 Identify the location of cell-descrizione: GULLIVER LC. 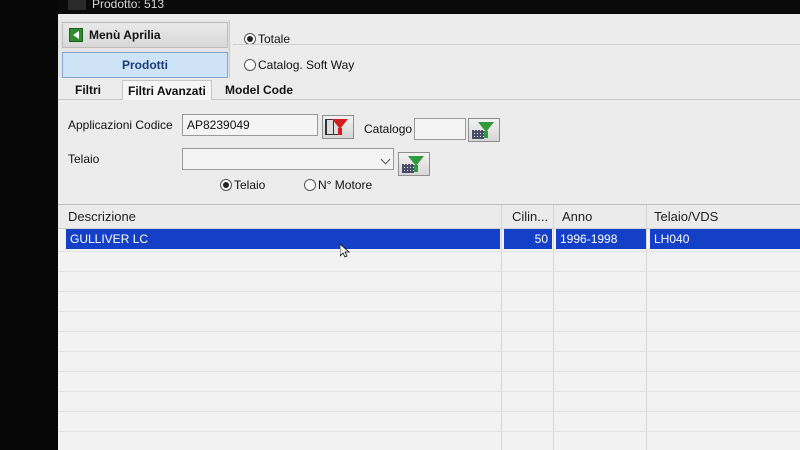
(283, 239).